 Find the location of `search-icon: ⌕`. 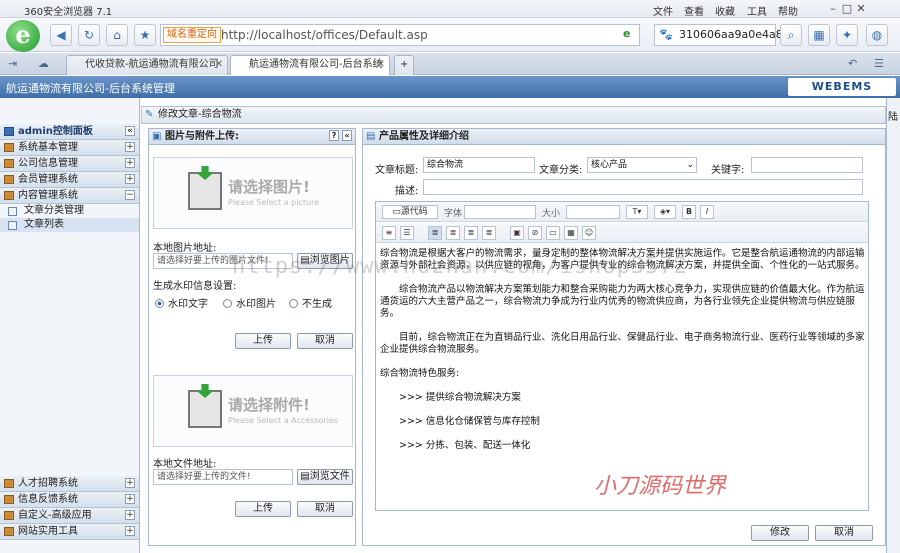

search-icon: ⌕ is located at coordinates (791, 35).